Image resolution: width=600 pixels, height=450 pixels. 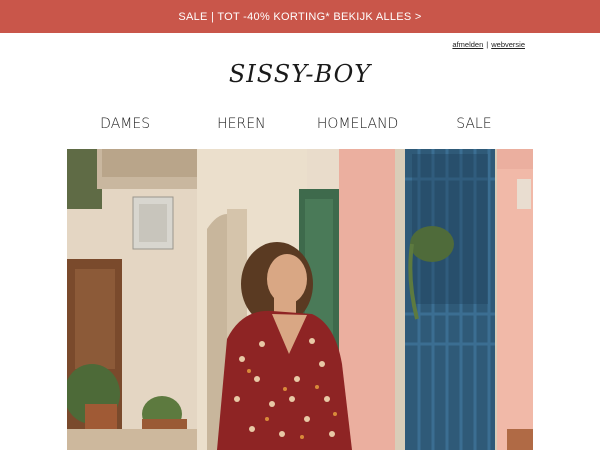 I want to click on nav-item-dames: DAMES, so click(x=125, y=124).